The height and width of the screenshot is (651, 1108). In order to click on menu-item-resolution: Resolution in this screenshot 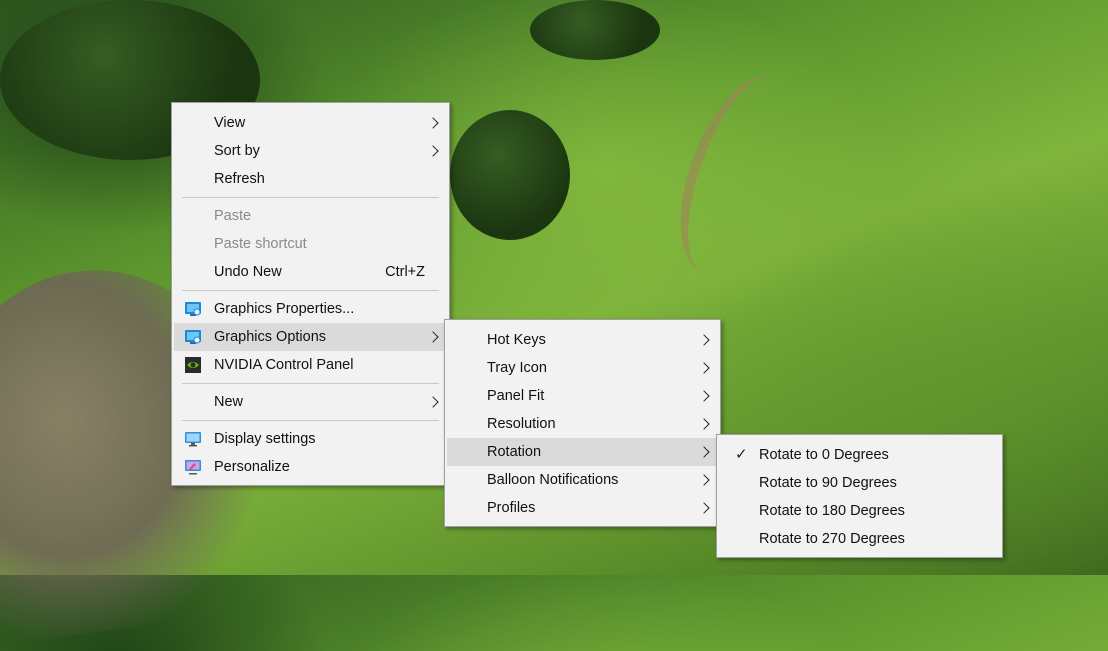, I will do `click(582, 424)`.